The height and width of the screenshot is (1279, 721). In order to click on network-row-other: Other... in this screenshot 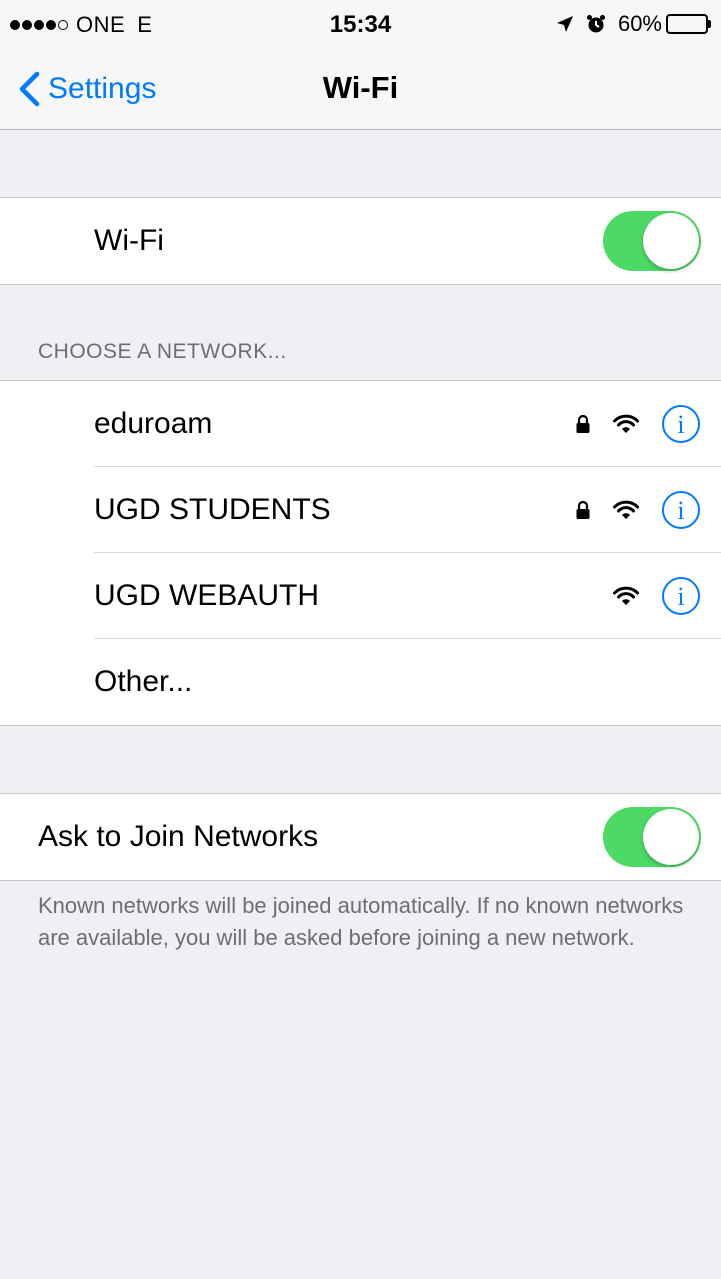, I will do `click(360, 682)`.